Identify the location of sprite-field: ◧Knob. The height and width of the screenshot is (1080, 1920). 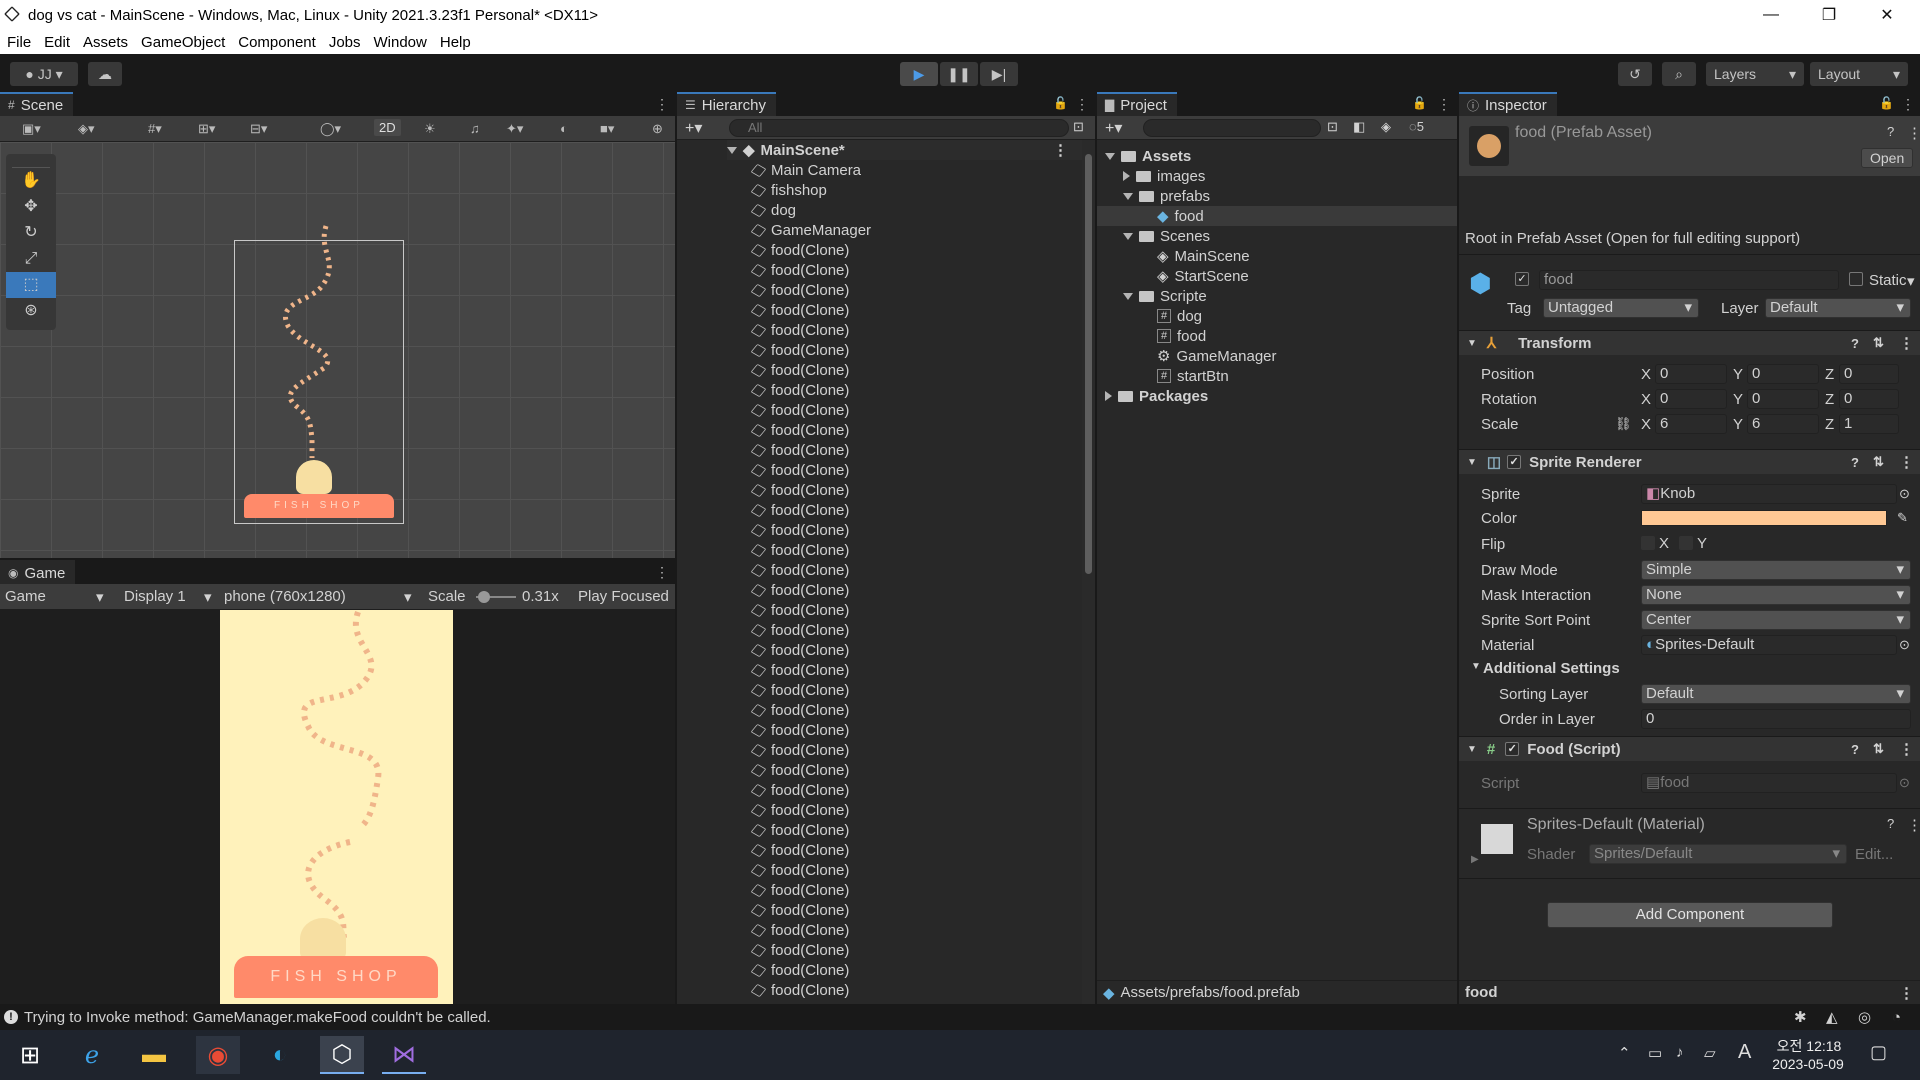
(1769, 494).